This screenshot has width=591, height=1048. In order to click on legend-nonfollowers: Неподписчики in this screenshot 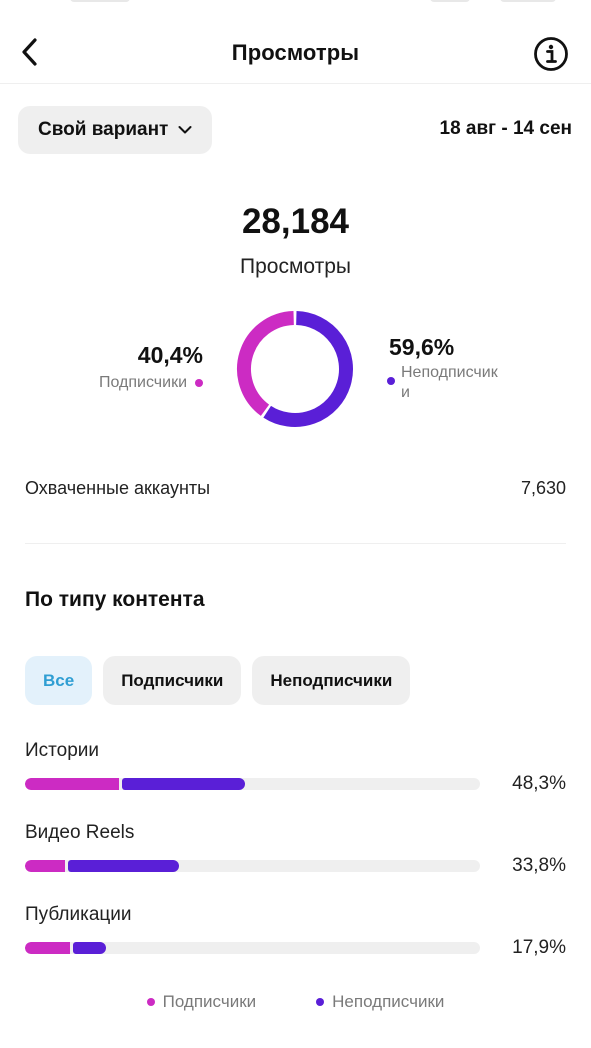, I will do `click(380, 1002)`.